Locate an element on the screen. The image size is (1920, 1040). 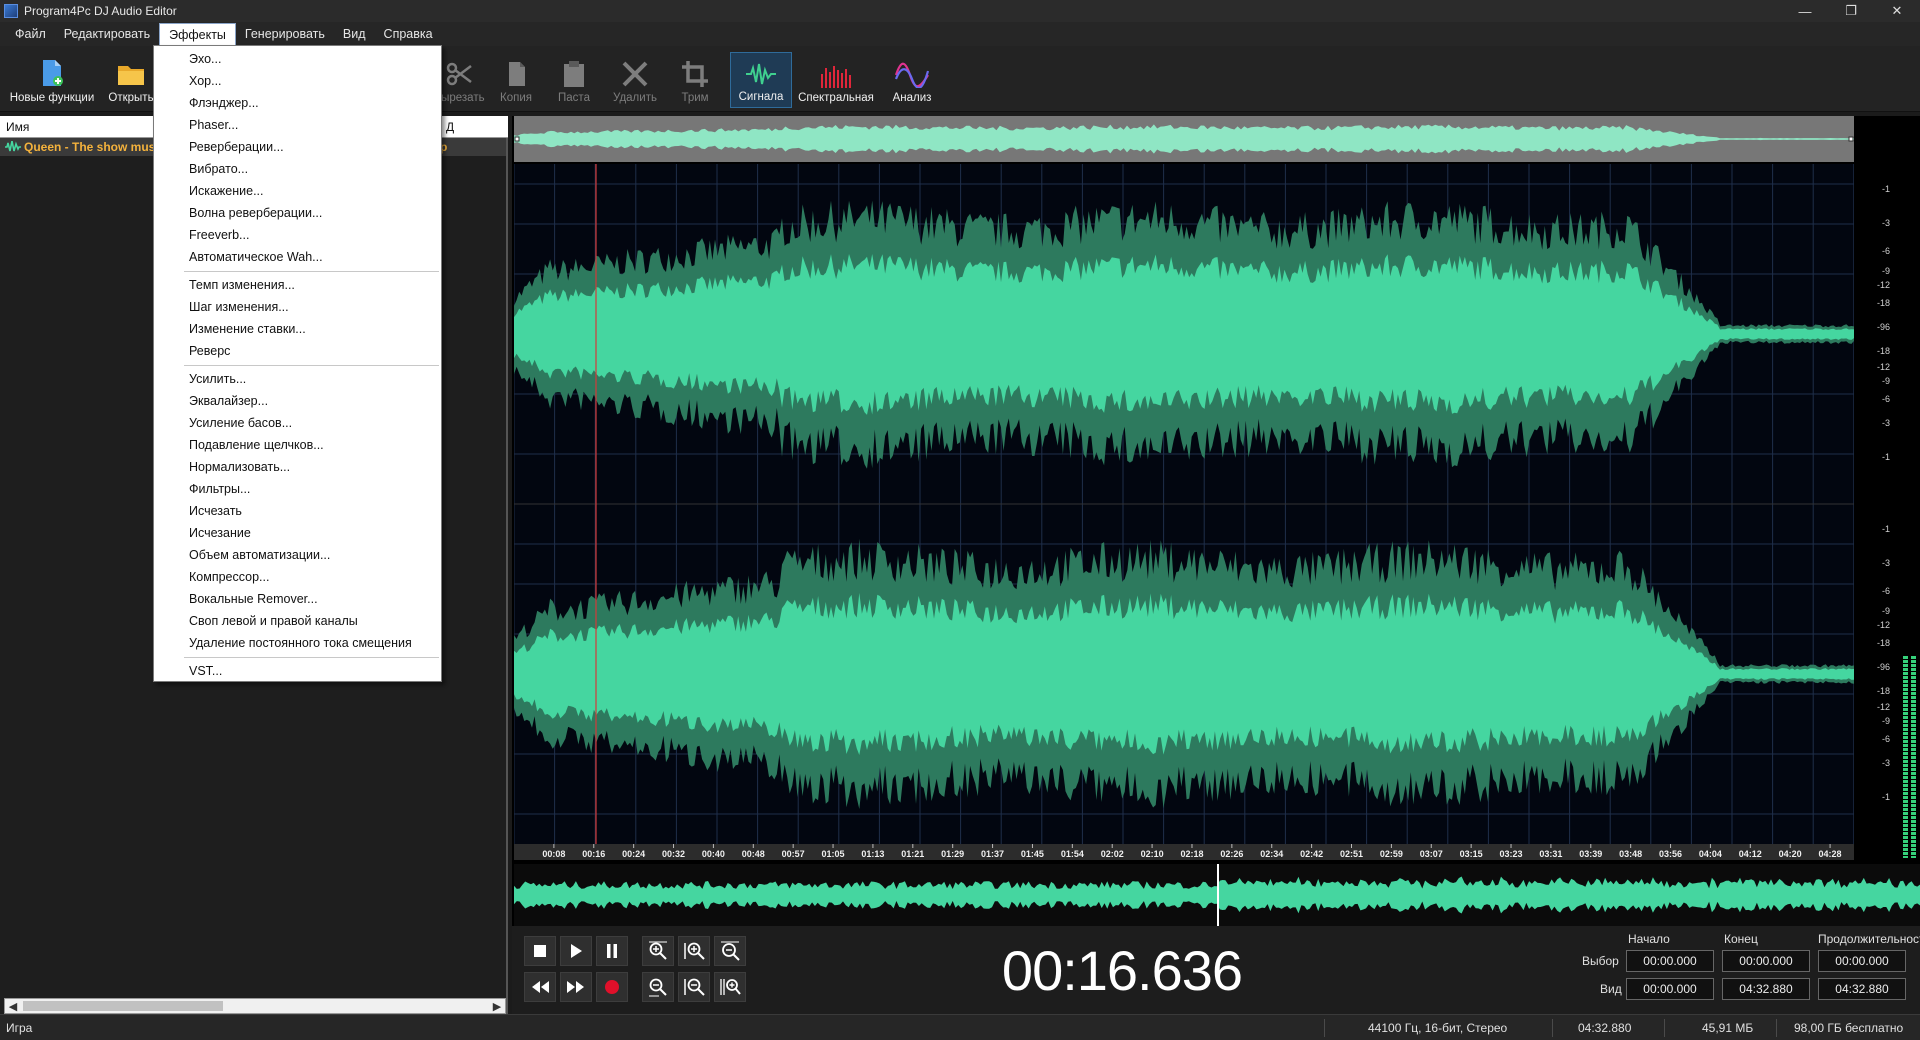
rewind-button is located at coordinates (540, 987).